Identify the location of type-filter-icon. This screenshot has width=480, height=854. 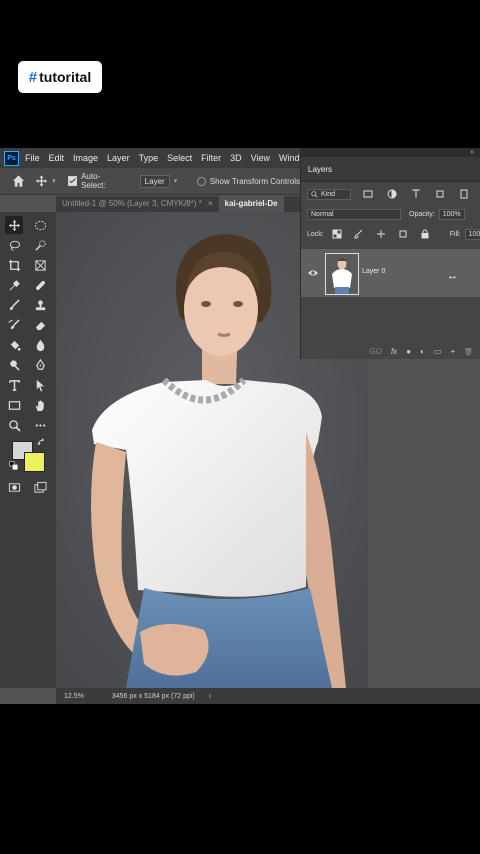
(416, 194).